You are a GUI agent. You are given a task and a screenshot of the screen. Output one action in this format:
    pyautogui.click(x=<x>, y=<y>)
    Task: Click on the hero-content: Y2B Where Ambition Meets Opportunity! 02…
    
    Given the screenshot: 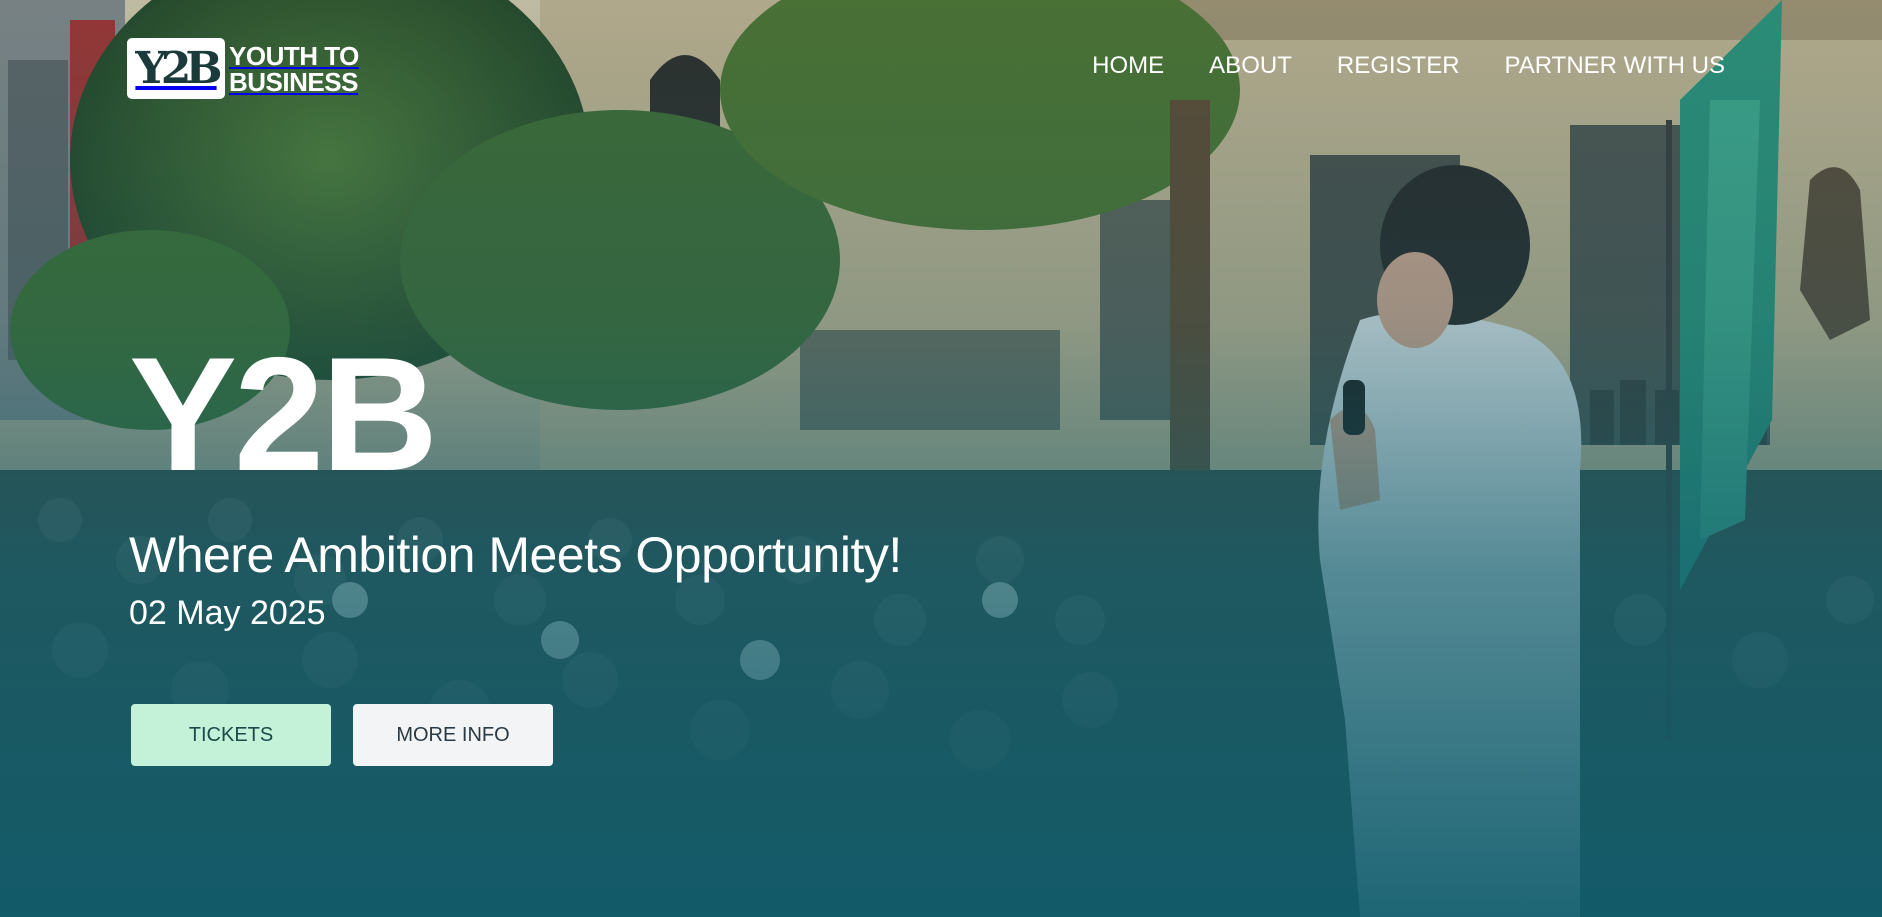 What is the action you would take?
    pyautogui.click(x=515, y=479)
    